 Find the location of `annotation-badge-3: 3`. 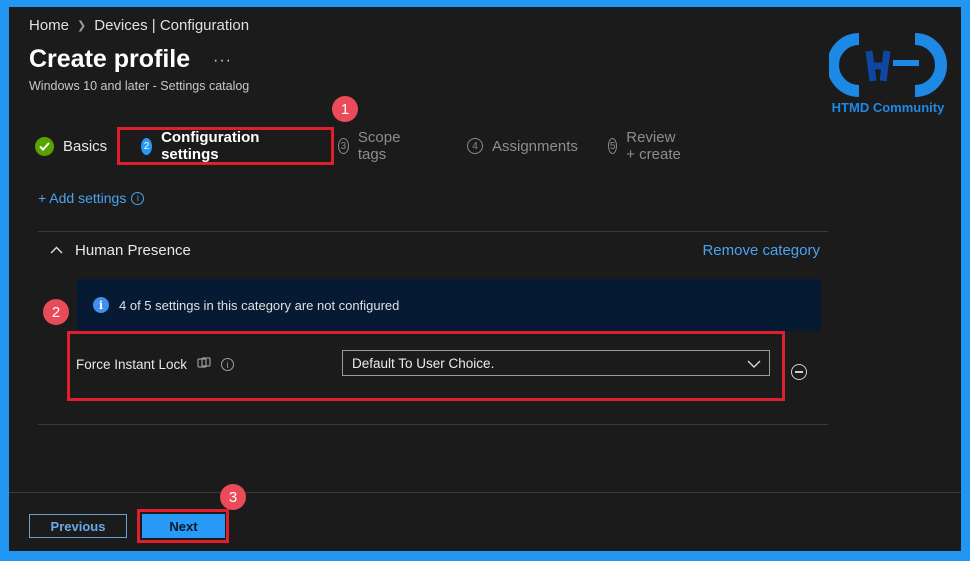

annotation-badge-3: 3 is located at coordinates (233, 497).